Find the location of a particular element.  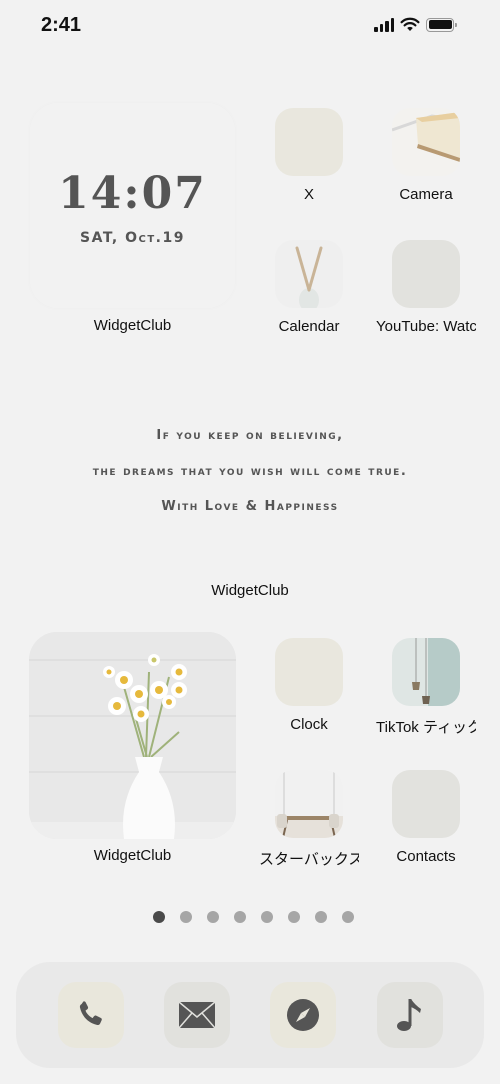

music-note-icon is located at coordinates (409, 1015).